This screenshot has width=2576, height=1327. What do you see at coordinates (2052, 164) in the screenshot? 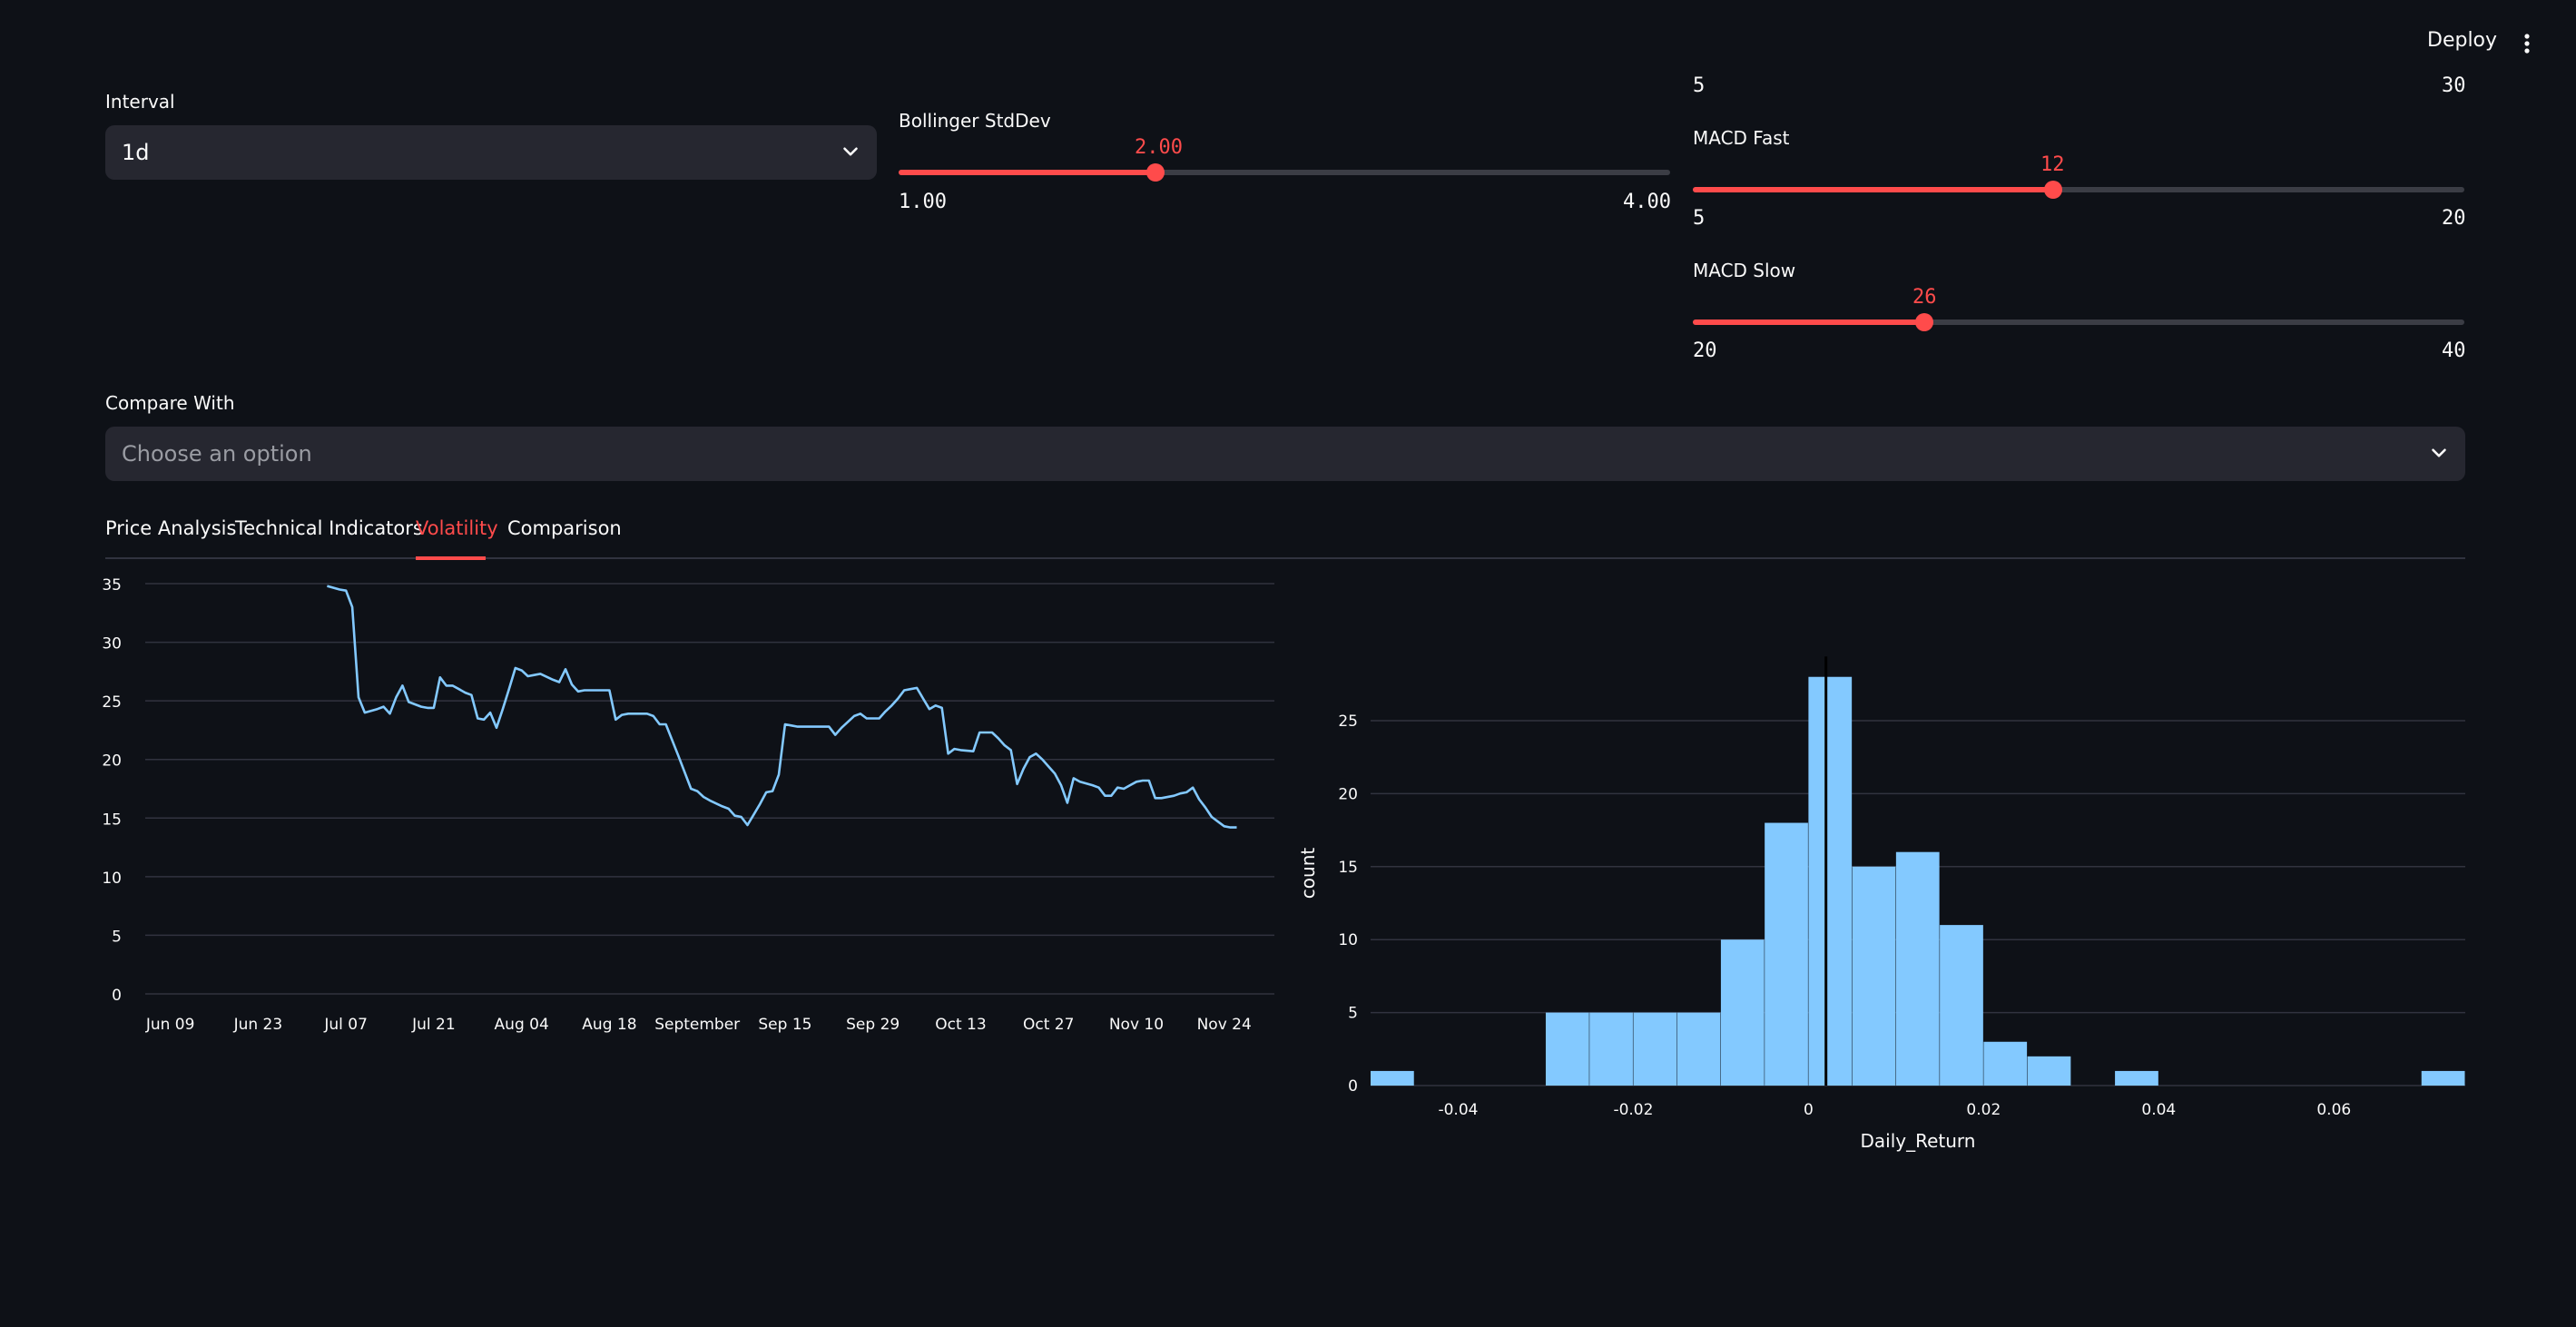
I see `macd-fast-value: 12` at bounding box center [2052, 164].